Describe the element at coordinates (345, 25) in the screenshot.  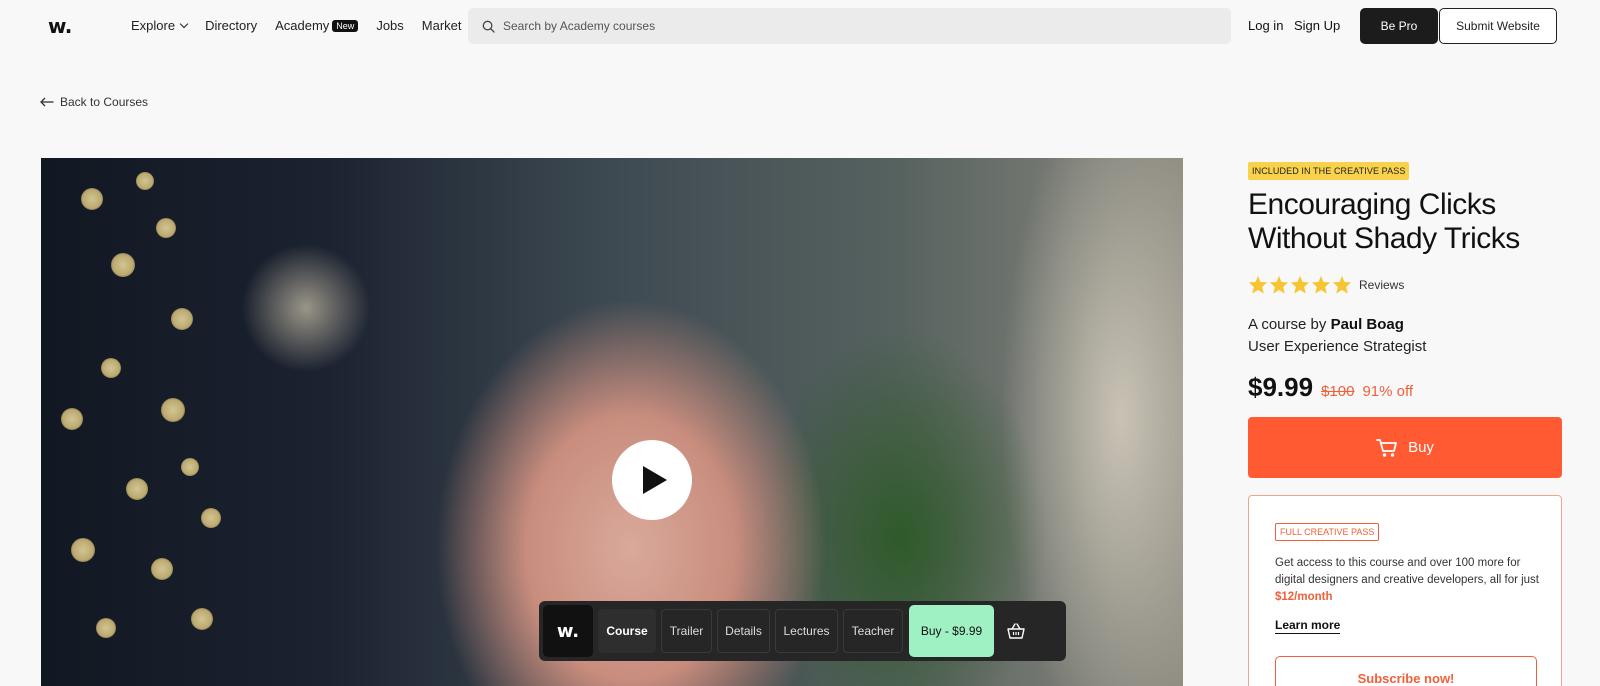
I see `new-badge: New` at that location.